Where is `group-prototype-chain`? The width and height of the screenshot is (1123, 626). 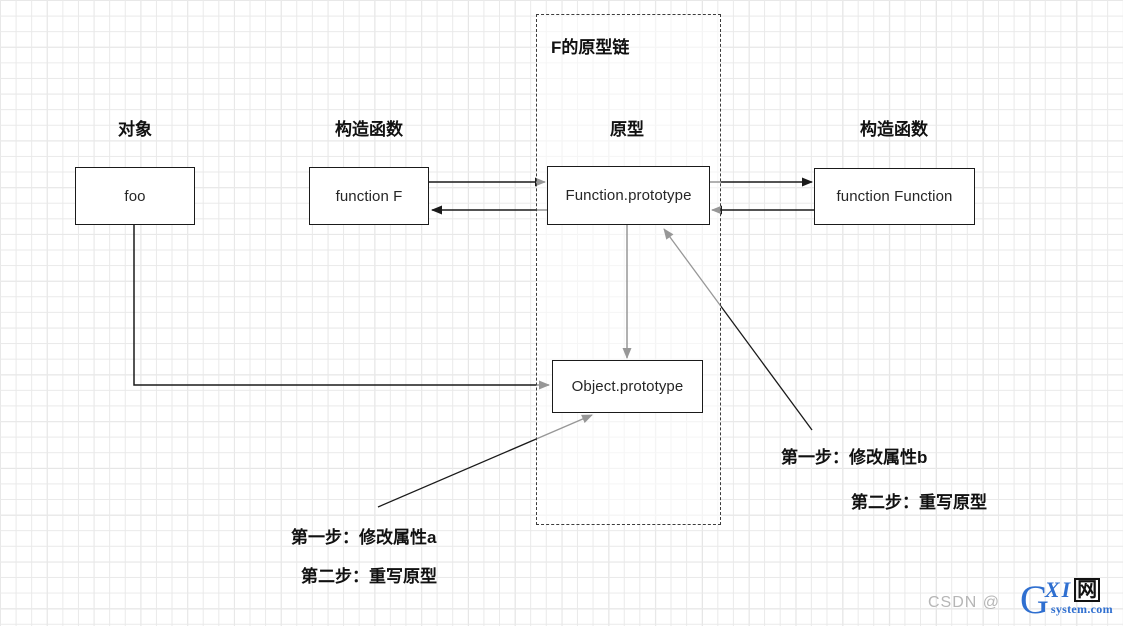 group-prototype-chain is located at coordinates (628, 269).